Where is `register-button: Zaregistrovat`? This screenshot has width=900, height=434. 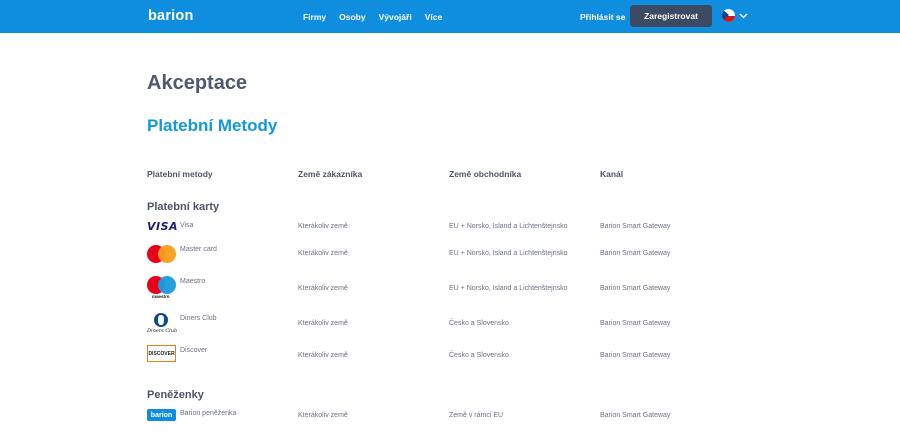
register-button: Zaregistrovat is located at coordinates (671, 16).